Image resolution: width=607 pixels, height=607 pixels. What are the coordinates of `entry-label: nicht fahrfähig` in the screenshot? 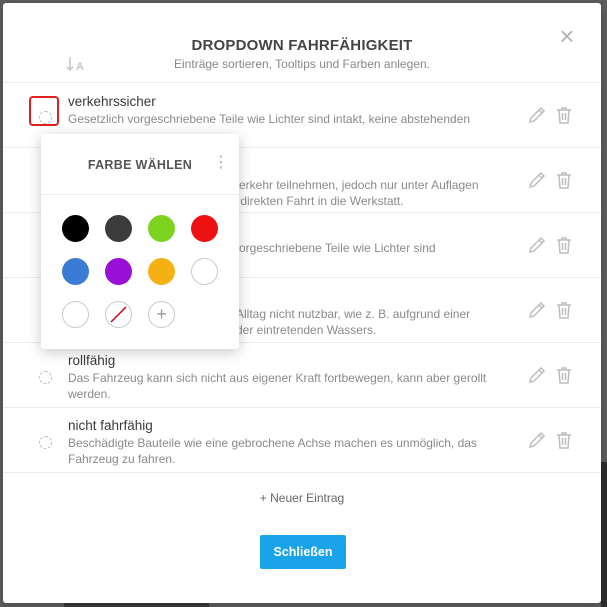 It's located at (110, 425).